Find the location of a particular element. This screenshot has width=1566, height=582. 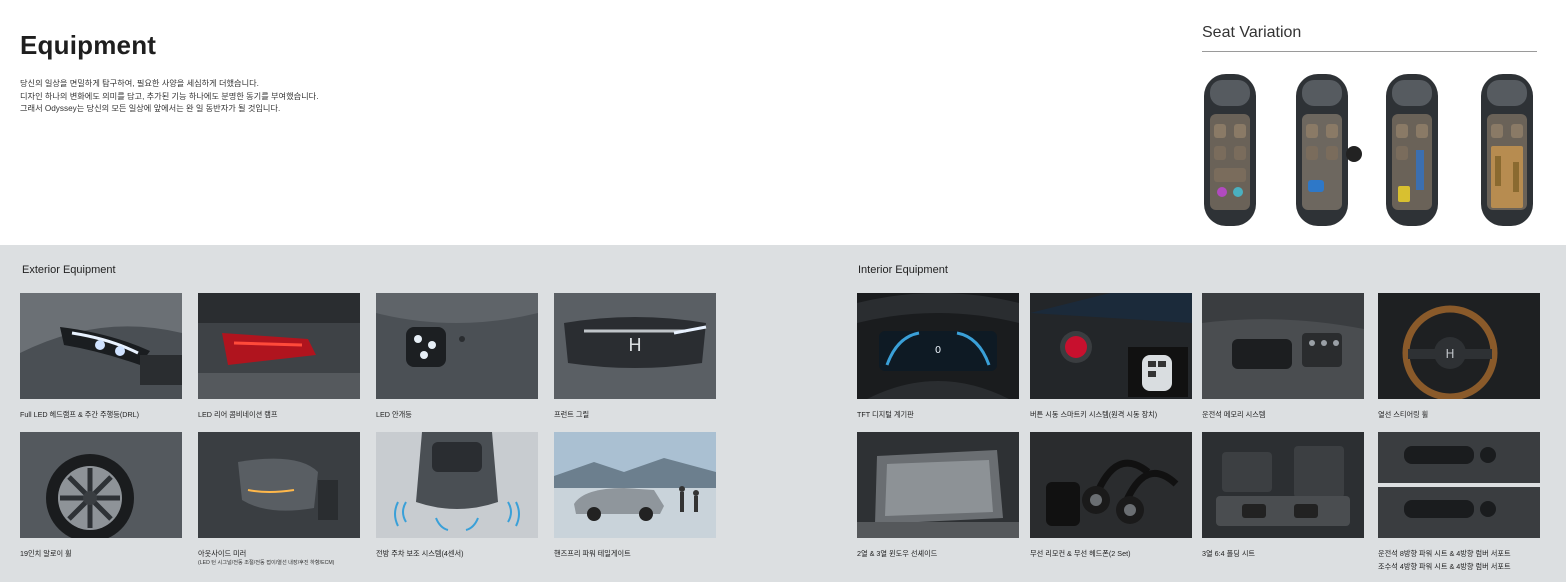

interior-item-caption: 3열 6:4 폴딩 시트 is located at coordinates (1229, 553).